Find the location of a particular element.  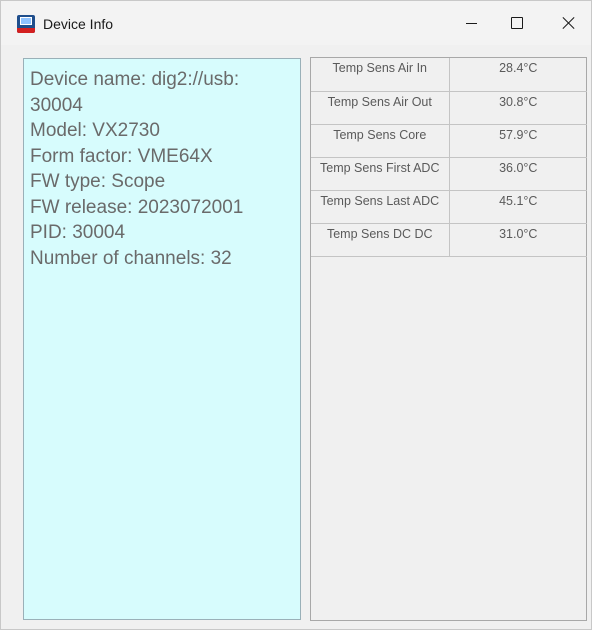

minimize-button is located at coordinates (471, 23).